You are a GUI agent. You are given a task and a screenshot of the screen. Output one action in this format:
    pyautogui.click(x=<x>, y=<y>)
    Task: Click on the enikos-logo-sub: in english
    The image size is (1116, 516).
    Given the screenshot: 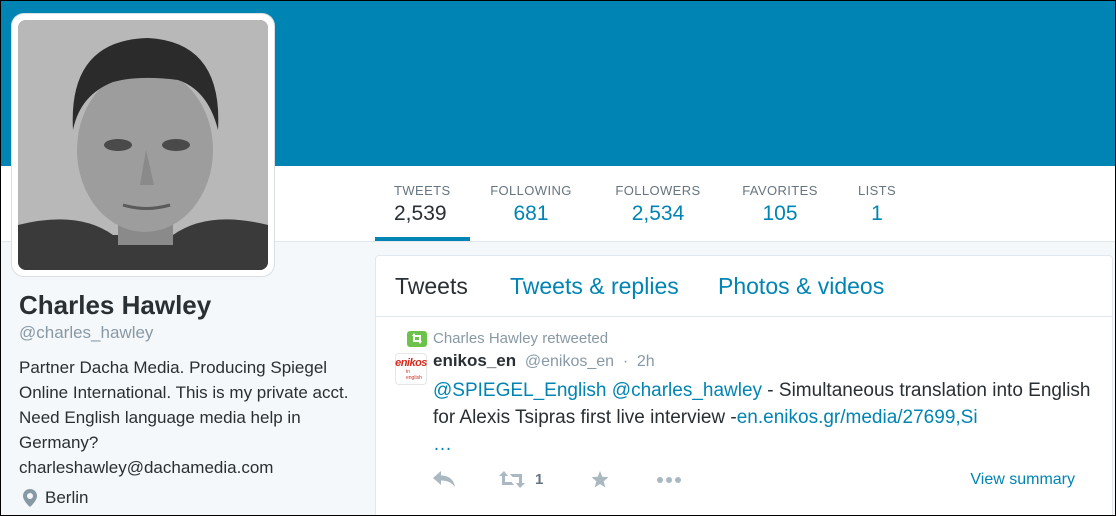 What is the action you would take?
    pyautogui.click(x=414, y=374)
    